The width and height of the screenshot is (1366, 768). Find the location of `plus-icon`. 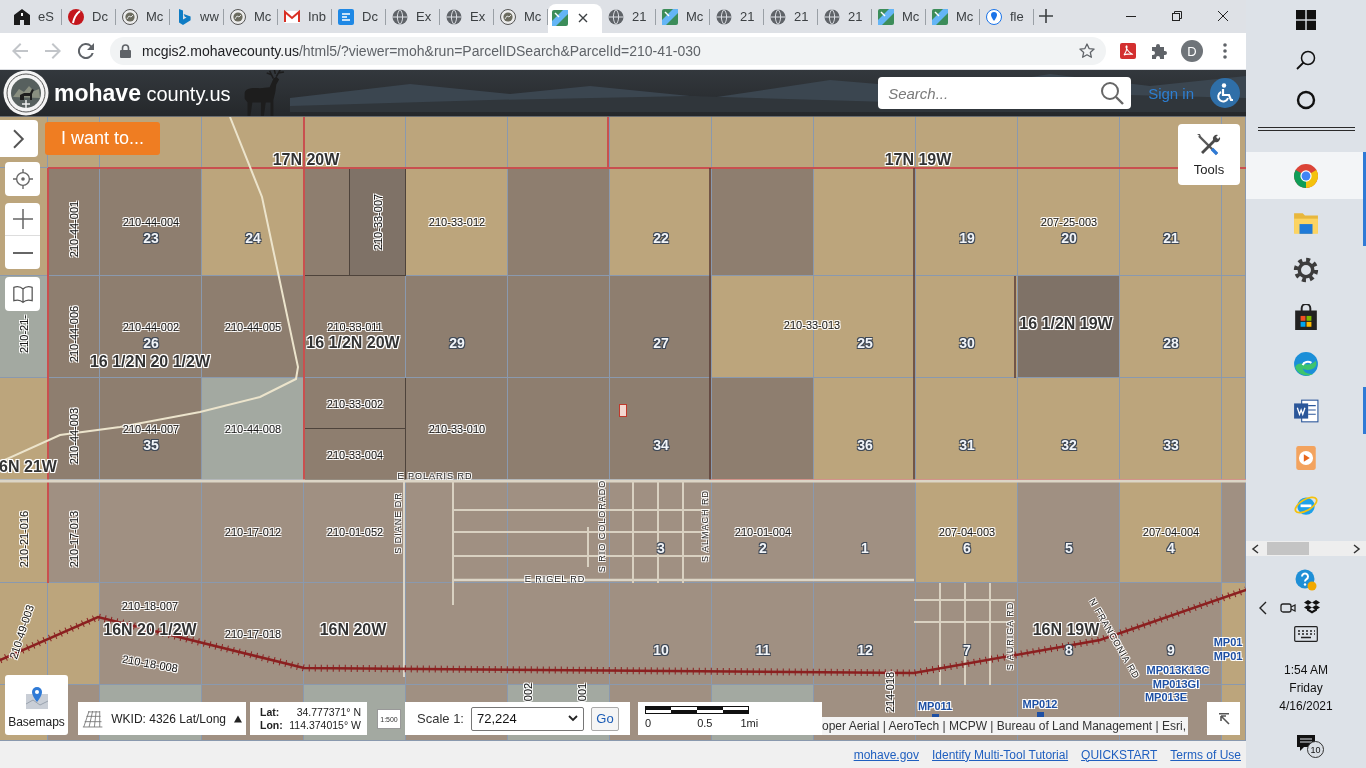

plus-icon is located at coordinates (1046, 16).